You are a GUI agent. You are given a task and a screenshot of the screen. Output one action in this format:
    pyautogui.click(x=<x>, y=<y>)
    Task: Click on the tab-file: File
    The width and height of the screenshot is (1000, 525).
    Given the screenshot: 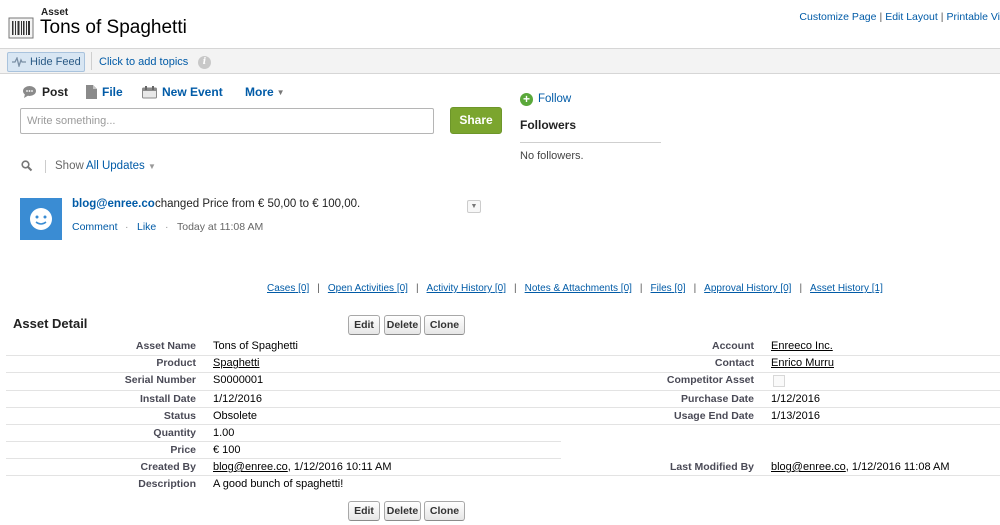 What is the action you would take?
    pyautogui.click(x=104, y=93)
    